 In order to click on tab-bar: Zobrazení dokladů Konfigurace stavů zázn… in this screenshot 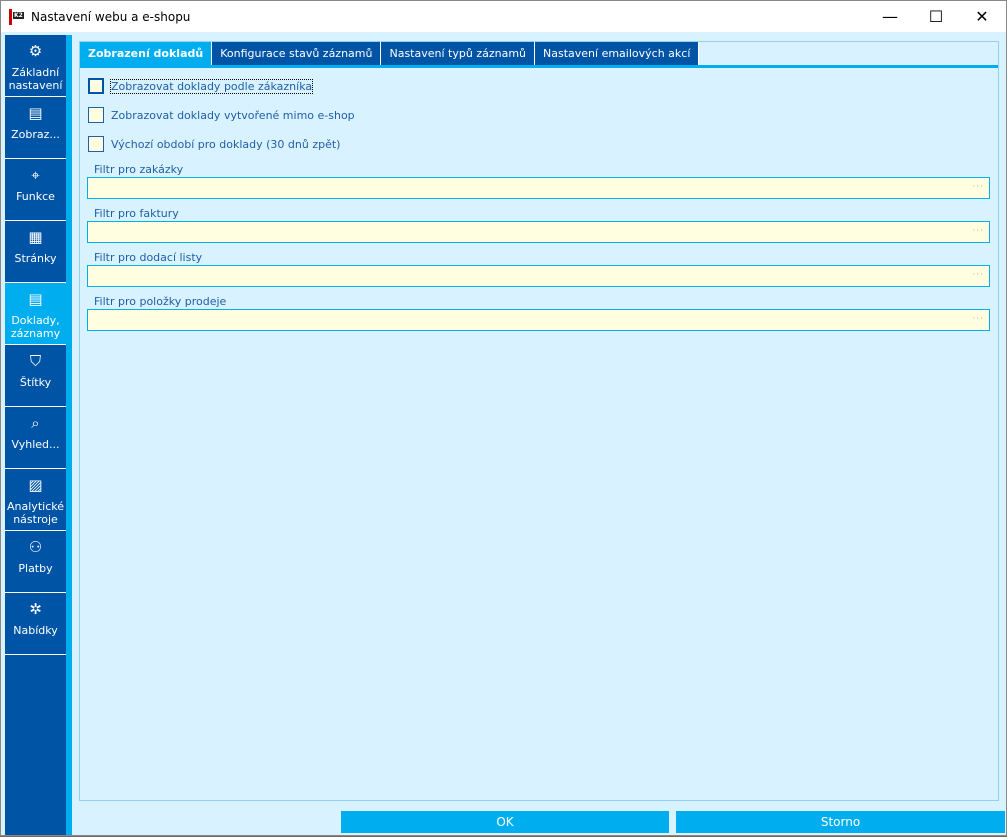, I will do `click(539, 55)`.